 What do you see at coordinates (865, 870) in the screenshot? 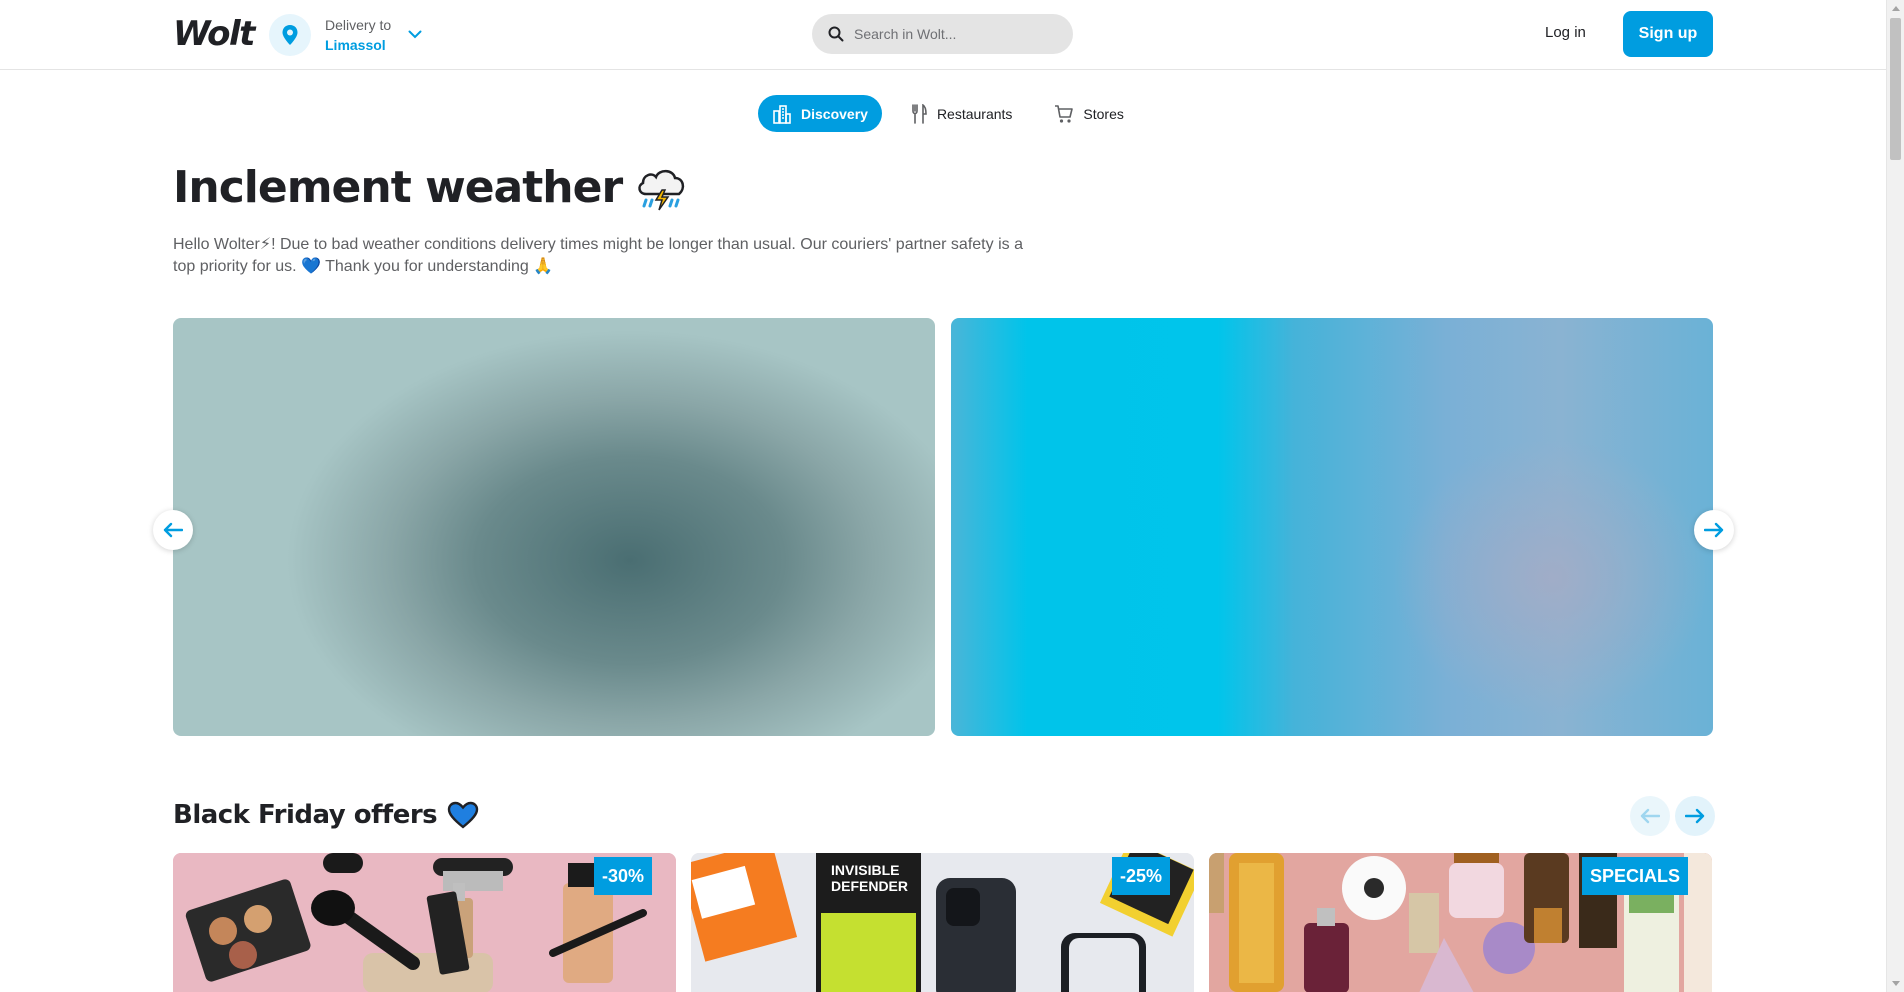
I see `svg-text: INVISIBLE` at bounding box center [865, 870].